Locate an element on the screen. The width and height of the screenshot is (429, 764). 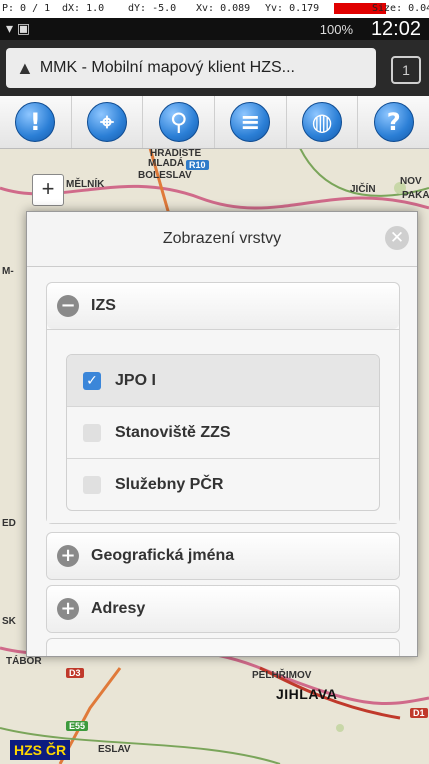
signal-icon: ▾ ▣ is located at coordinates (18, 28).